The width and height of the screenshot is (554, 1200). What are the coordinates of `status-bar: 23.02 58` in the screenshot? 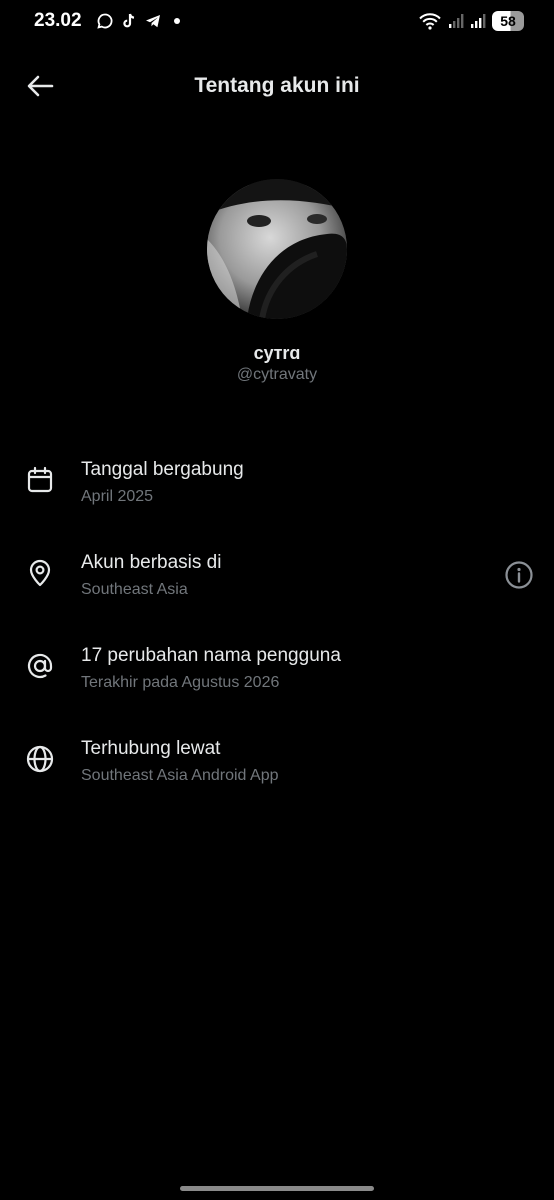 It's located at (277, 23).